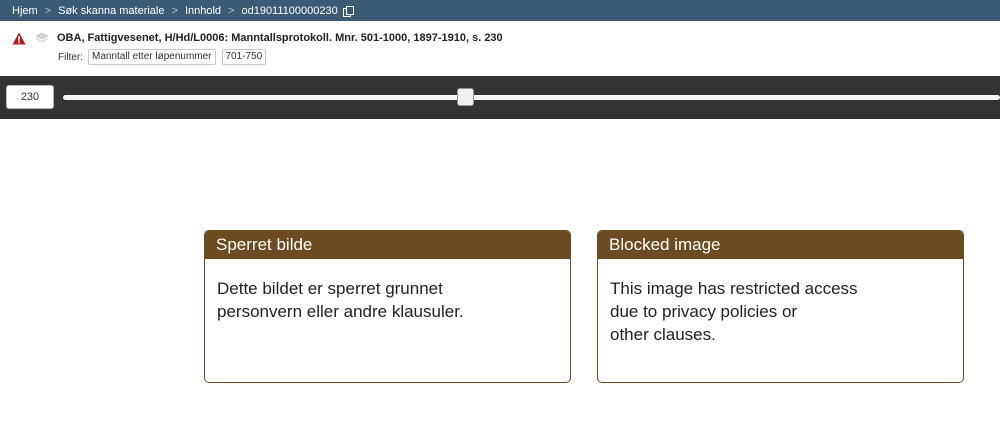 Image resolution: width=1000 pixels, height=428 pixels. Describe the element at coordinates (244, 57) in the screenshot. I see `filter-tag-range: 701-750` at that location.